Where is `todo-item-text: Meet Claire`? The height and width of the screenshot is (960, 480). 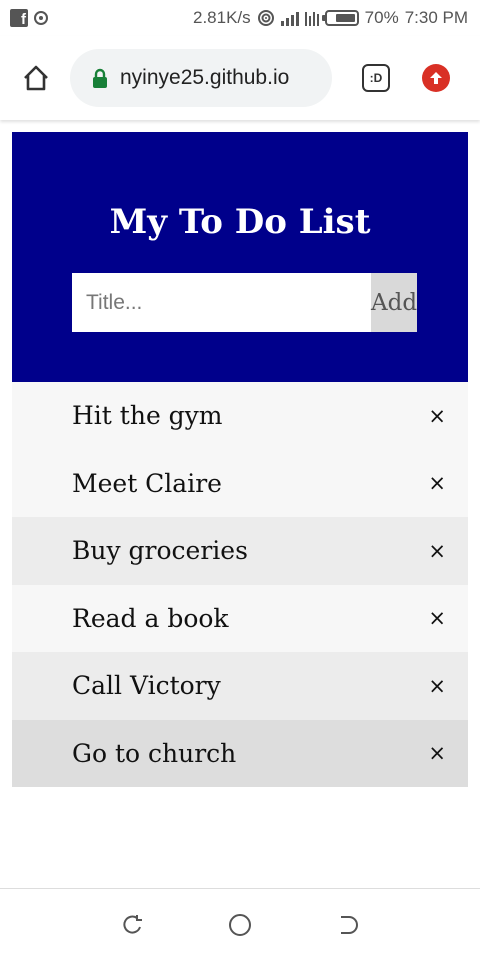 todo-item-text: Meet Claire is located at coordinates (147, 483).